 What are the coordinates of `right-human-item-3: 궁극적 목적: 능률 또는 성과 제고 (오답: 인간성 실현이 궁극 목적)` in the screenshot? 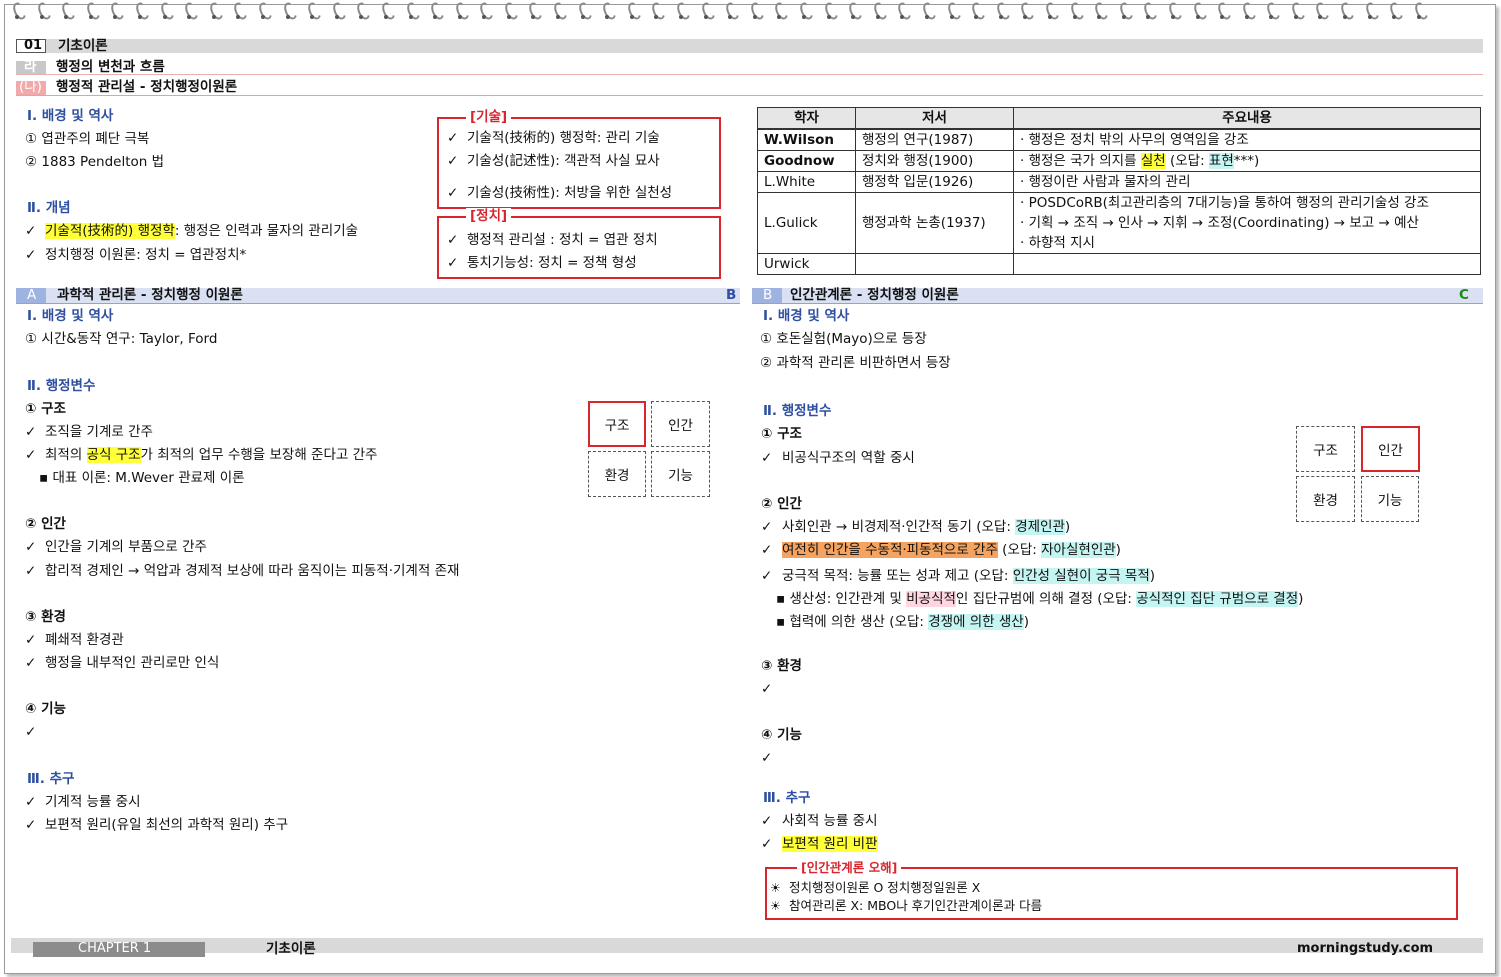 It's located at (968, 576).